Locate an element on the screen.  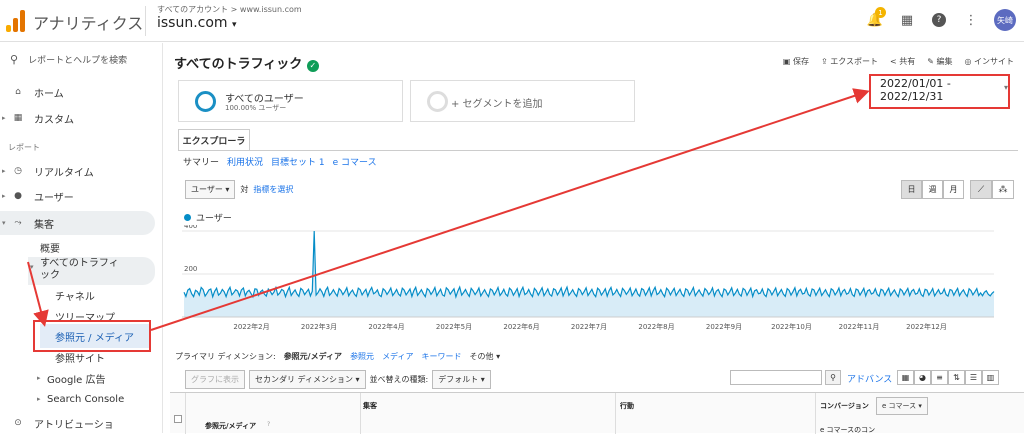
help-icon: ? is located at coordinates (939, 20).